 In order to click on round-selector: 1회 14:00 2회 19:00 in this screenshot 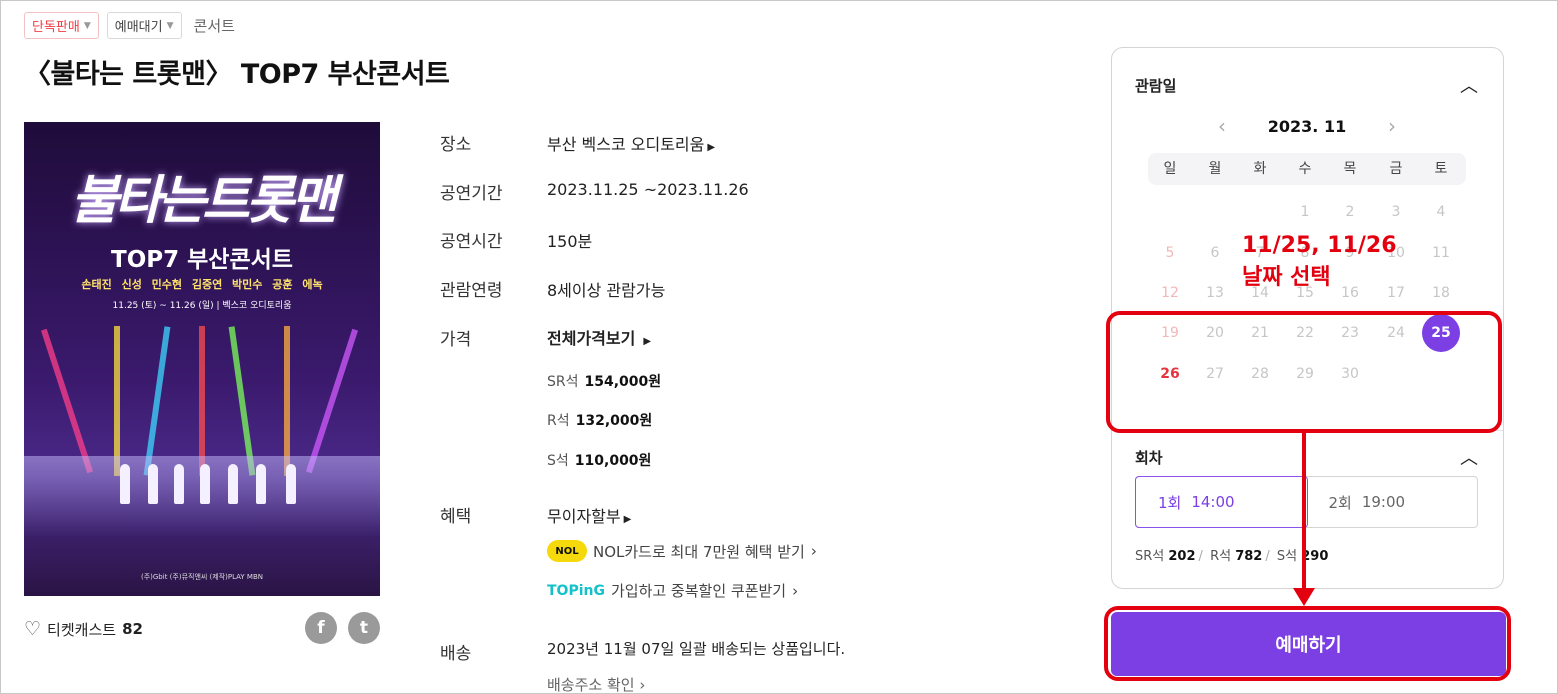, I will do `click(1306, 502)`.